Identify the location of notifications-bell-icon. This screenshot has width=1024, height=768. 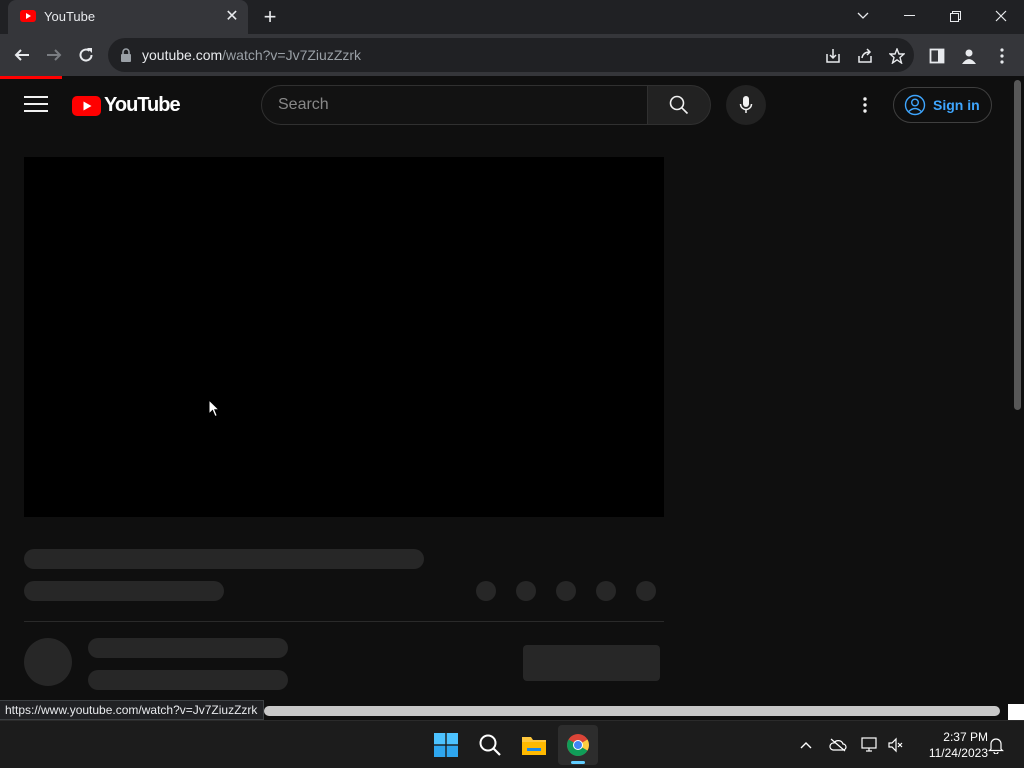
(996, 745).